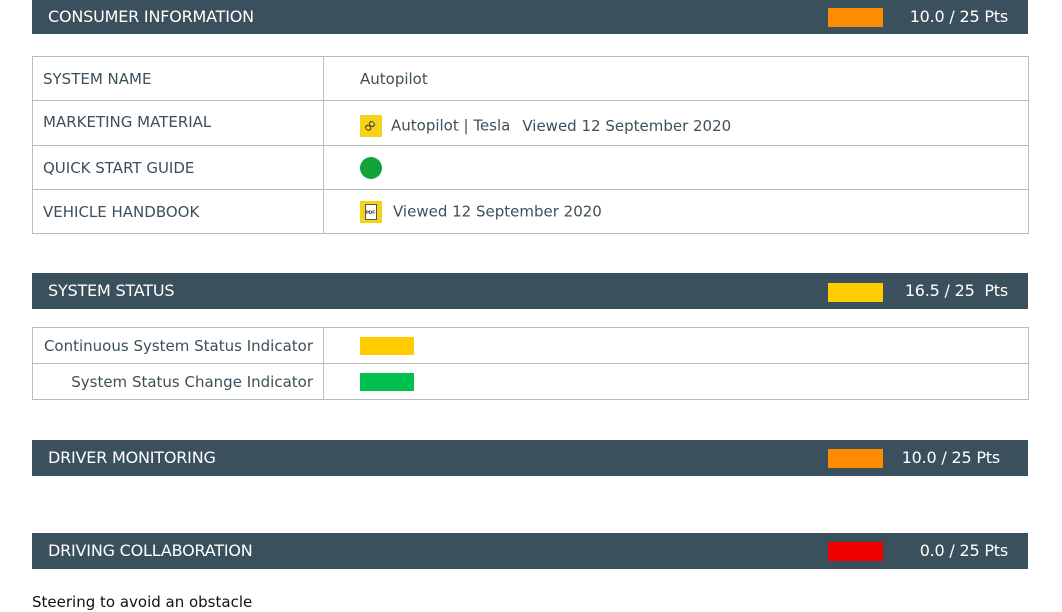 This screenshot has height=612, width=1062. What do you see at coordinates (450, 126) in the screenshot?
I see `marketing-link: Autopilot | Tesla` at bounding box center [450, 126].